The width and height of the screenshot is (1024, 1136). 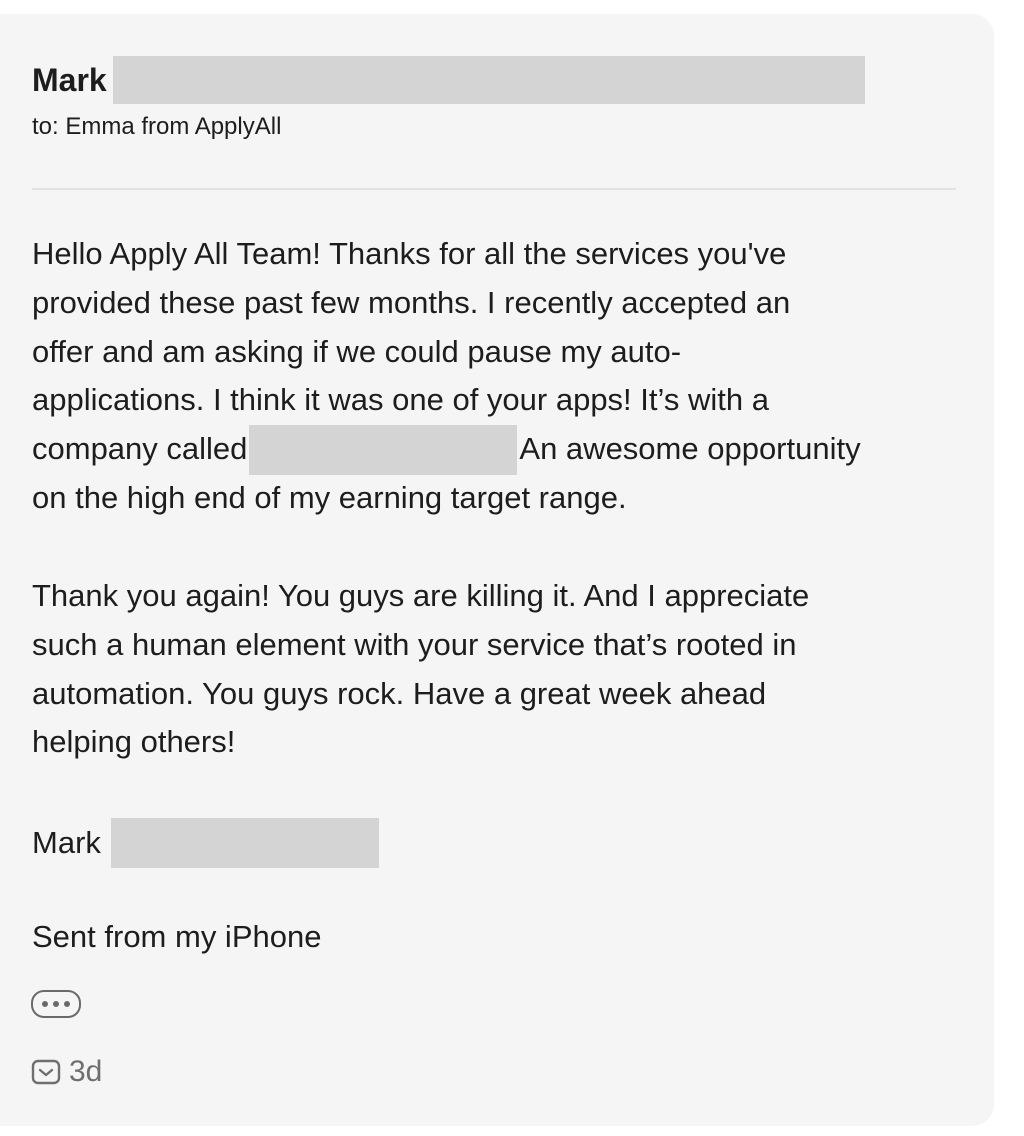 I want to click on timestamp: 3d, so click(x=86, y=1071).